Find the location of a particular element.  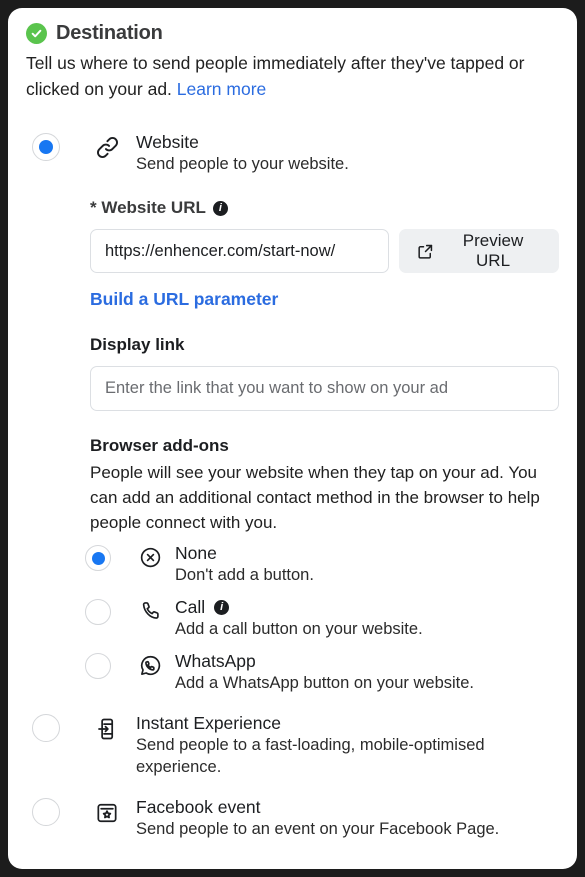

instant-experience-icon is located at coordinates (107, 729).